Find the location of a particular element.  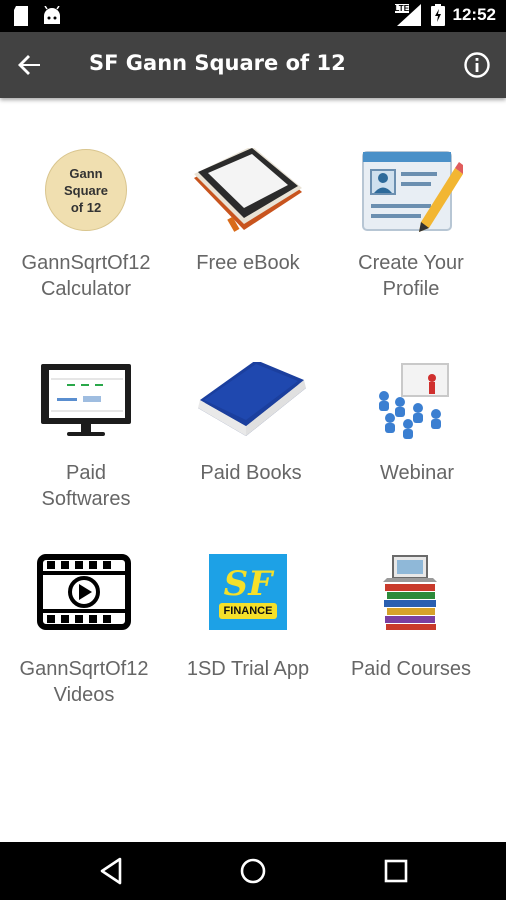

books-laptop-icon is located at coordinates (410, 592).